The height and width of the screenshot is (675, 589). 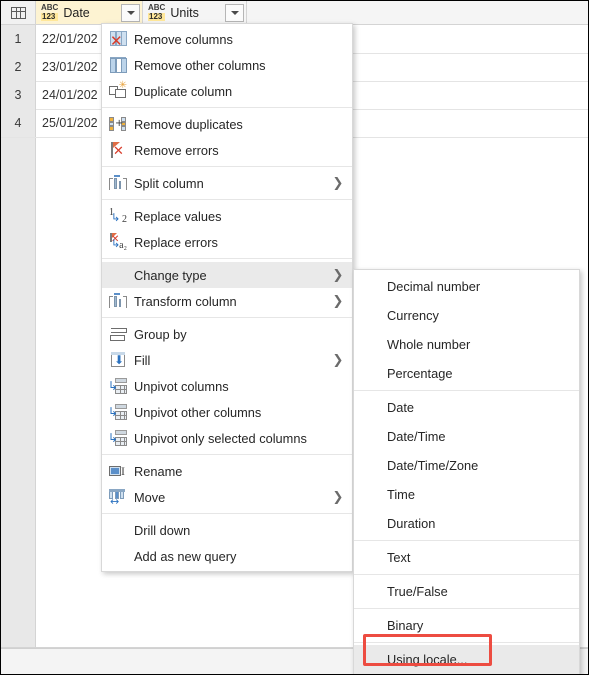 What do you see at coordinates (434, 286) in the screenshot?
I see `submenu-item-label: Decimal number` at bounding box center [434, 286].